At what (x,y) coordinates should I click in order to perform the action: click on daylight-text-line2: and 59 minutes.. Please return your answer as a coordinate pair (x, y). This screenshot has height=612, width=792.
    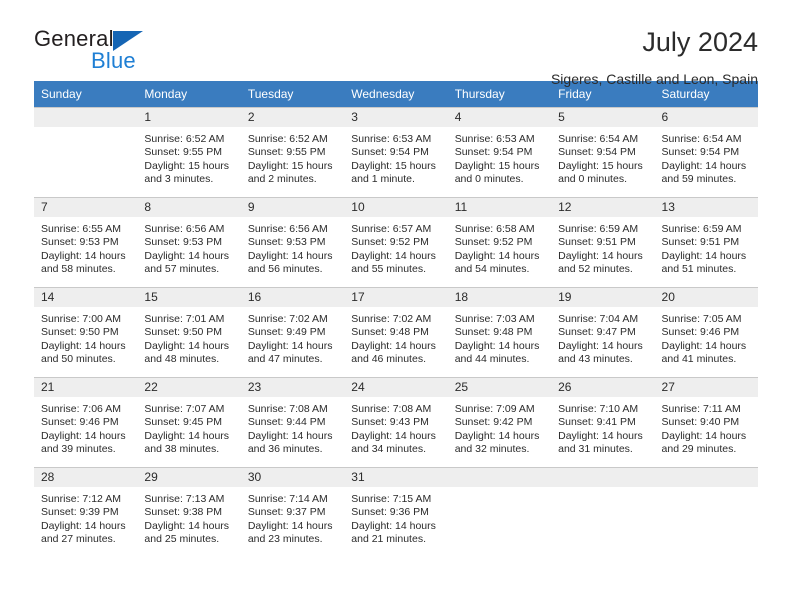
    Looking at the image, I should click on (699, 178).